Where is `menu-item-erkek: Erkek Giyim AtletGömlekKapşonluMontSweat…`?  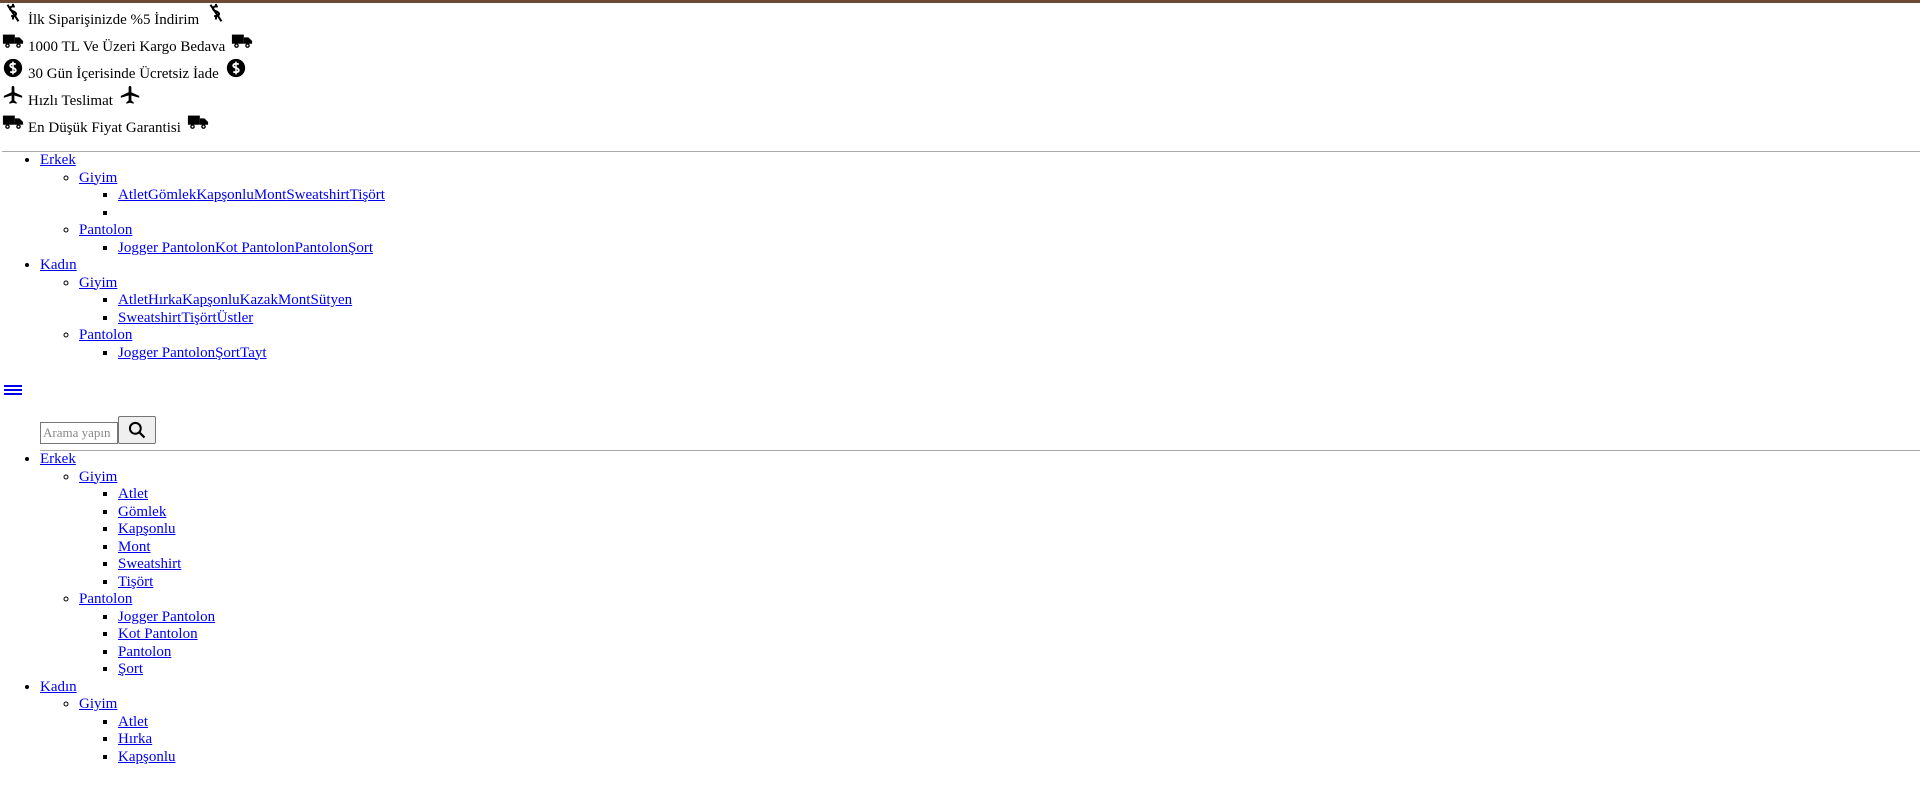
menu-item-erkek: Erkek Giyim AtletGömlekKapşonluMontSweat… is located at coordinates (980, 204).